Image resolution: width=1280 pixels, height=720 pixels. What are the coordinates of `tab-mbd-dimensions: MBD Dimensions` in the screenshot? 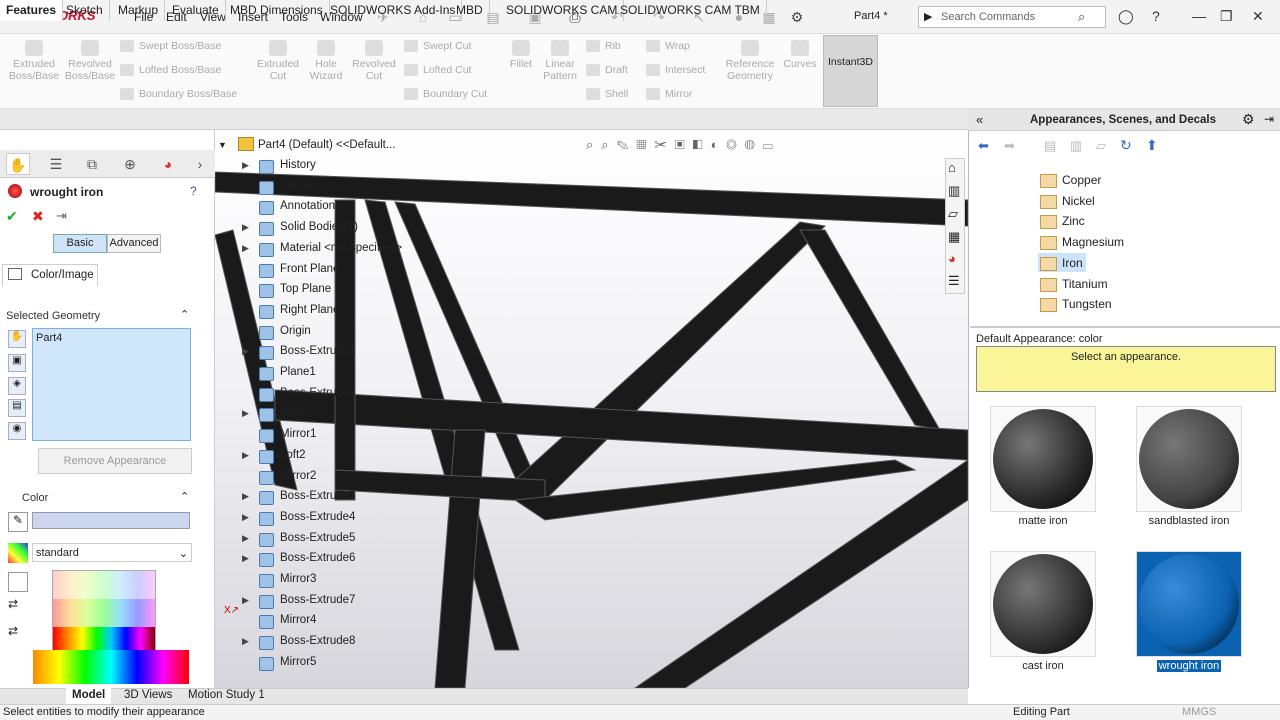 It's located at (277, 10).